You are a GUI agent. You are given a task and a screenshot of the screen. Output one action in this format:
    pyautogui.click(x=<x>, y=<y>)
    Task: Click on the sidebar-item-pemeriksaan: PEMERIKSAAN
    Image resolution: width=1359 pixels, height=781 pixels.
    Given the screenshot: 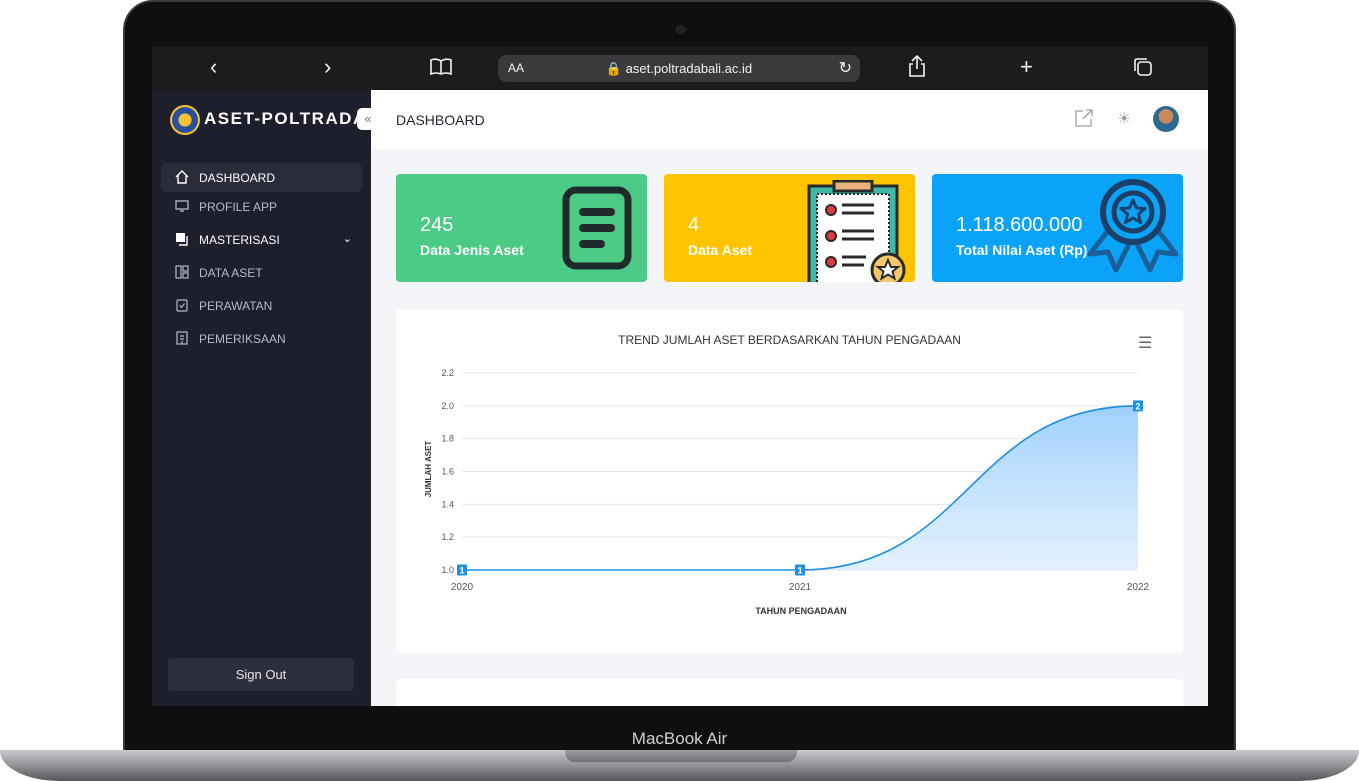 What is the action you would take?
    pyautogui.click(x=261, y=338)
    